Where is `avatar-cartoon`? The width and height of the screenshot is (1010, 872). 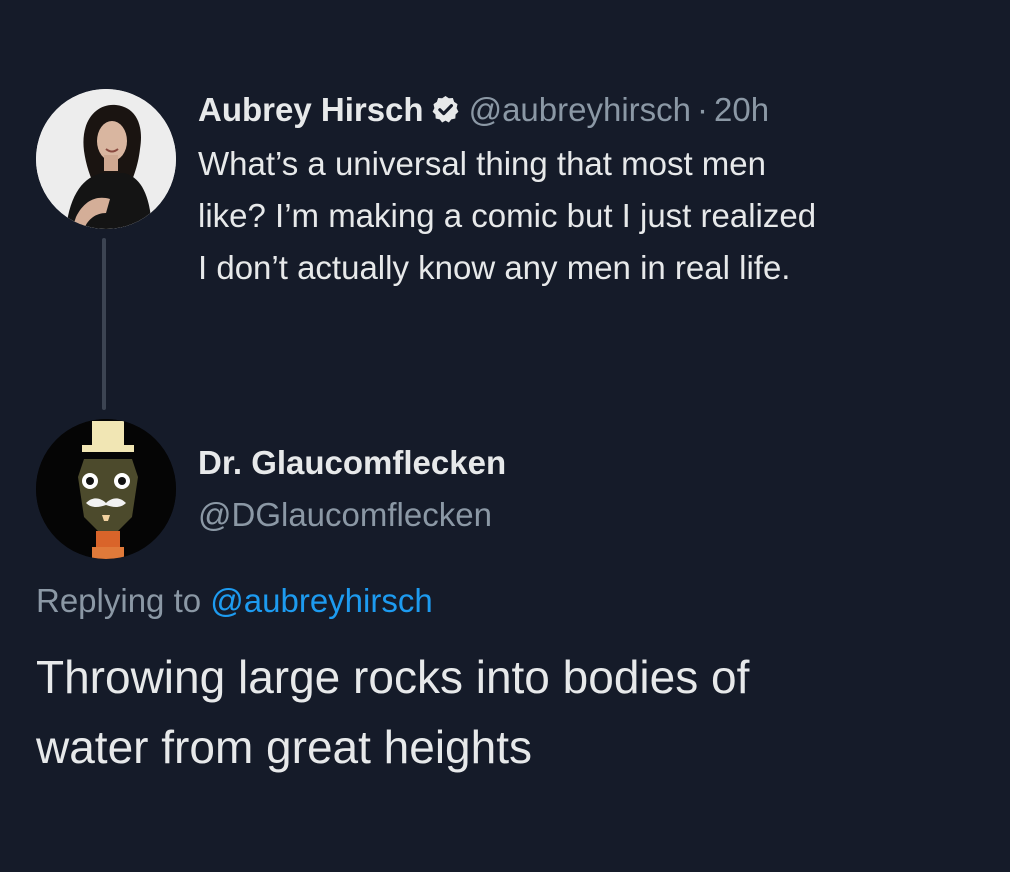
avatar-cartoon is located at coordinates (106, 489).